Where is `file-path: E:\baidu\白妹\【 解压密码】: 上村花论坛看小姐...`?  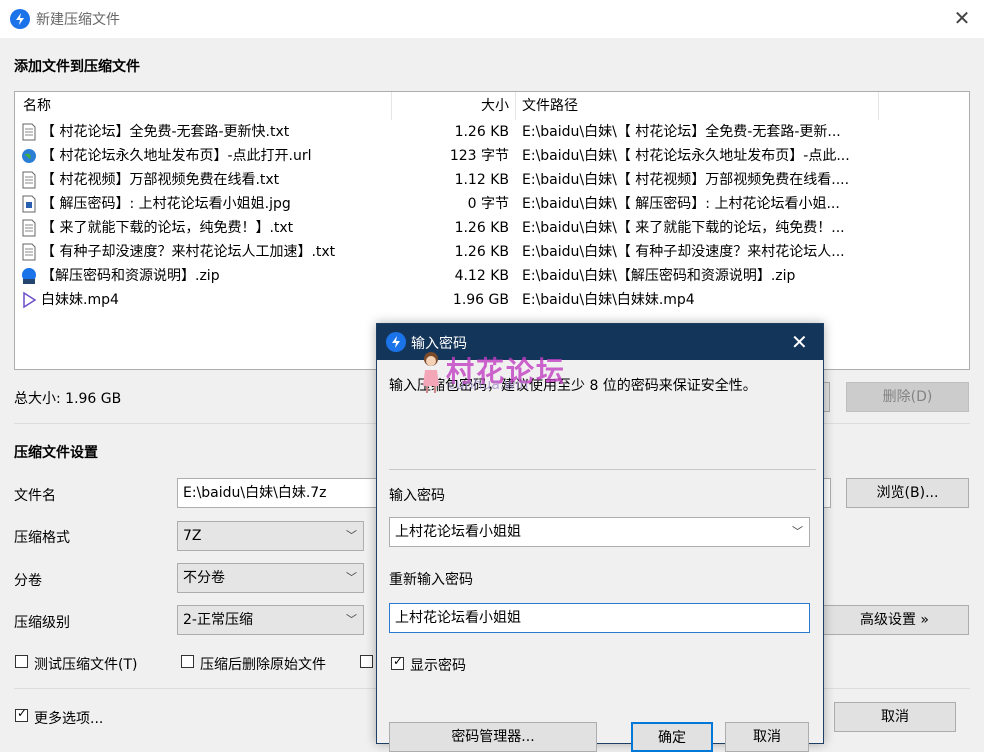 file-path: E:\baidu\白妹\【 解压密码】: 上村花论坛看小姐... is located at coordinates (681, 204).